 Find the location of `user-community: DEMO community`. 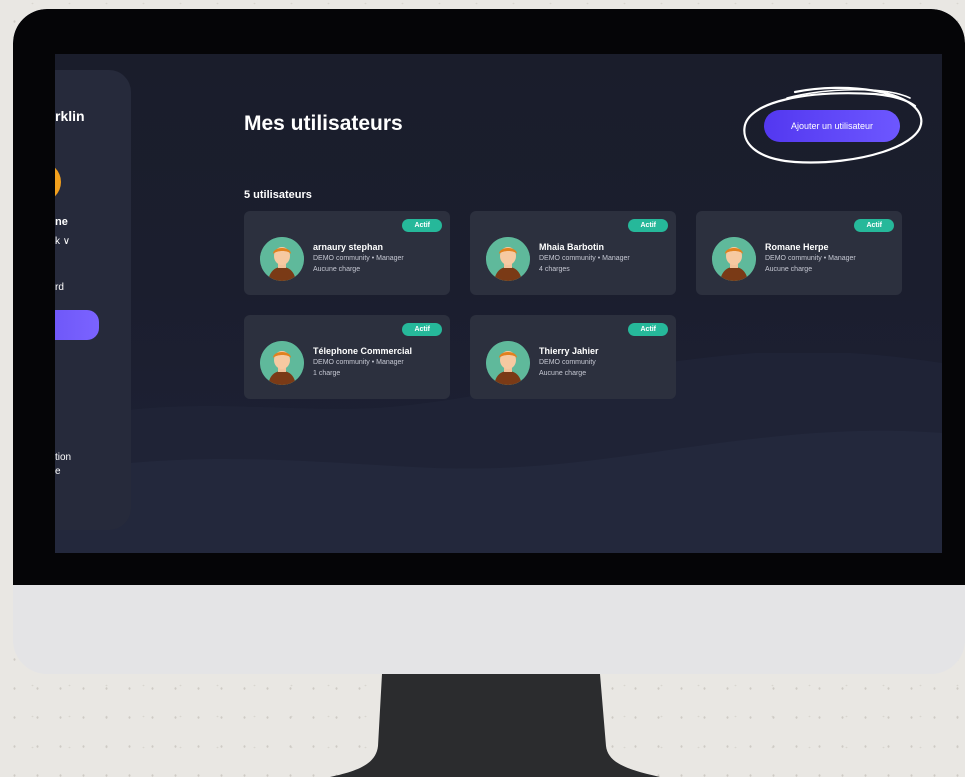

user-community: DEMO community is located at coordinates (567, 362).